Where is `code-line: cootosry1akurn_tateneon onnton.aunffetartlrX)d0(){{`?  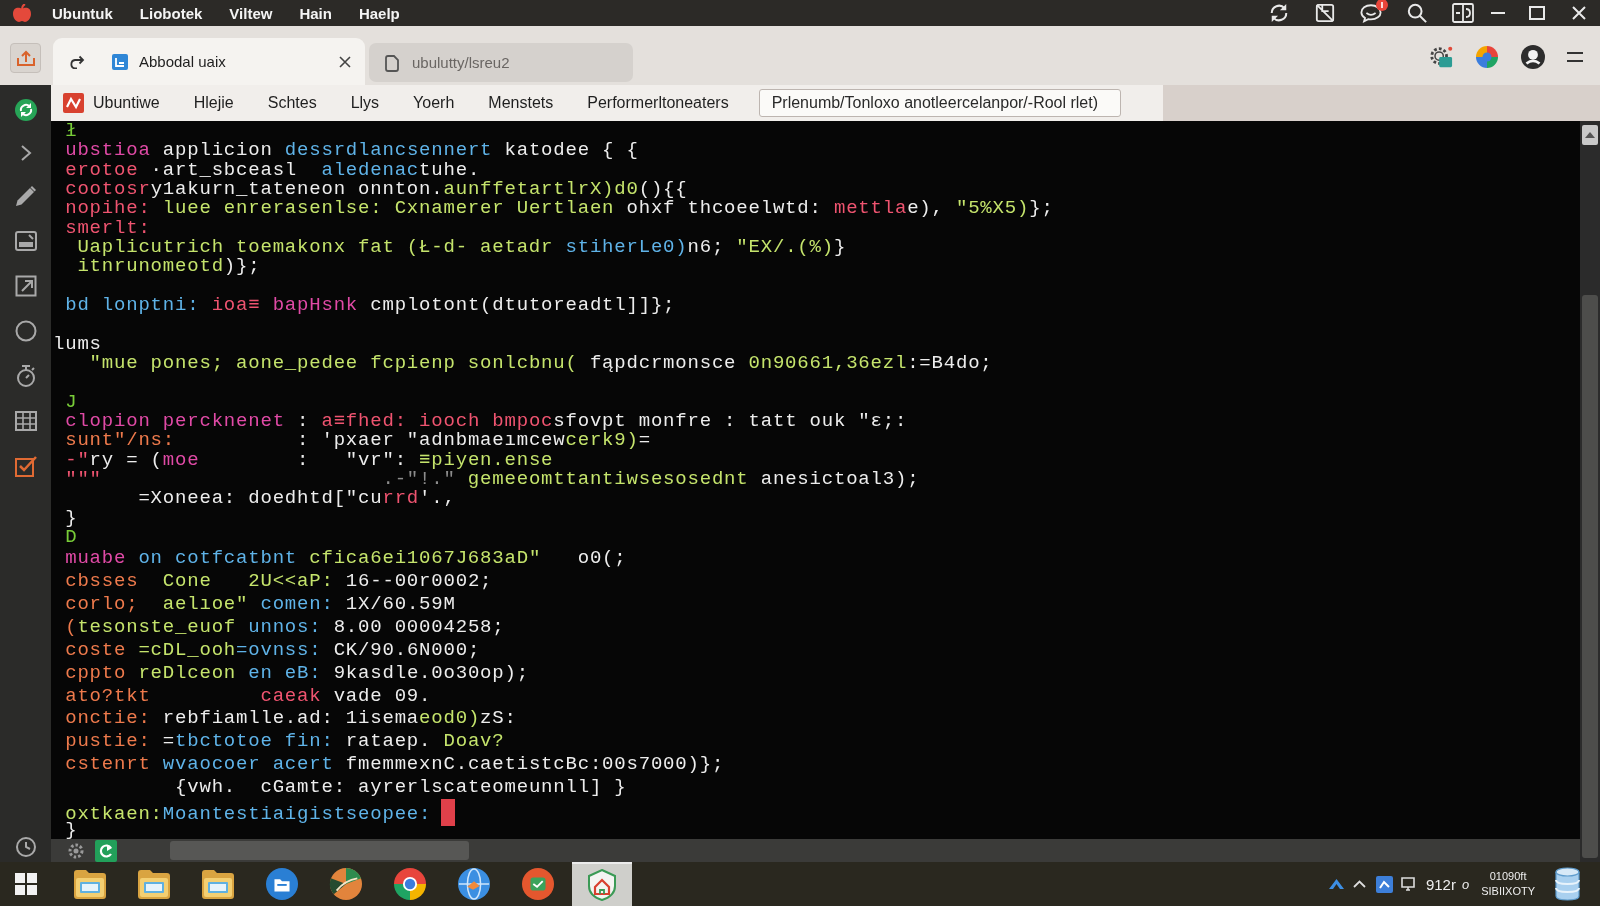
code-line: cootosry1akurn_tateneon onnton.aunffetartlrX)d0(){{ is located at coordinates (376, 189).